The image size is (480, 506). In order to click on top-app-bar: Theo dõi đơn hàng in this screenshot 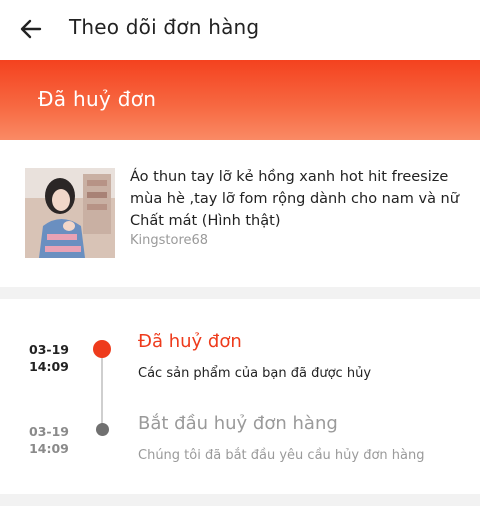, I will do `click(240, 29)`.